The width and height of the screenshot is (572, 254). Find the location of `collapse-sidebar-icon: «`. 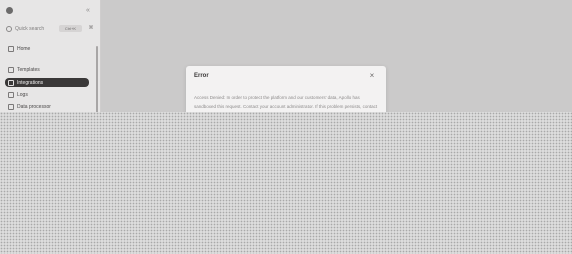

collapse-sidebar-icon: « is located at coordinates (88, 10).